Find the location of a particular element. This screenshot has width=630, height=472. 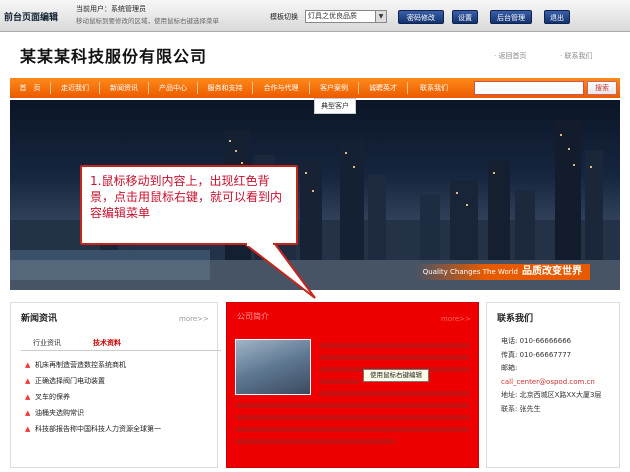

admin-brand: 前台页面编辑 is located at coordinates (31, 18).